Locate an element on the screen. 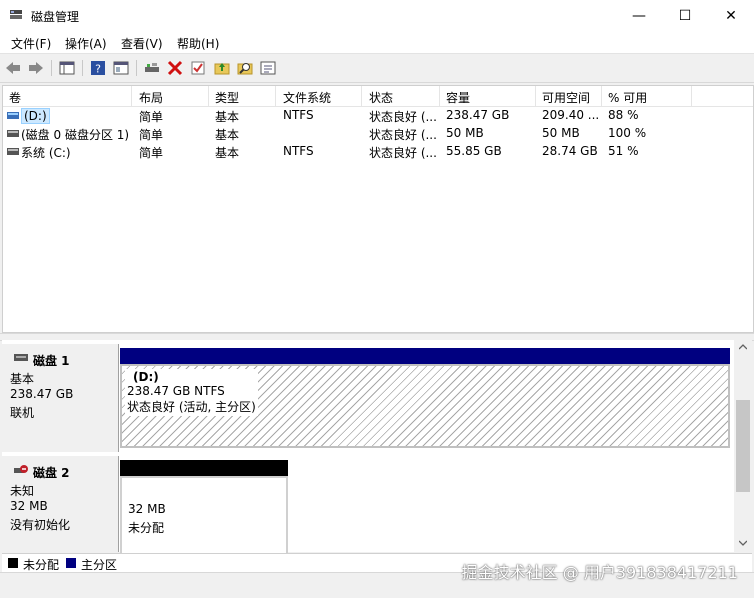 Image resolution: width=754 pixels, height=598 pixels. disk-state: 没有初始化 is located at coordinates (40, 525).